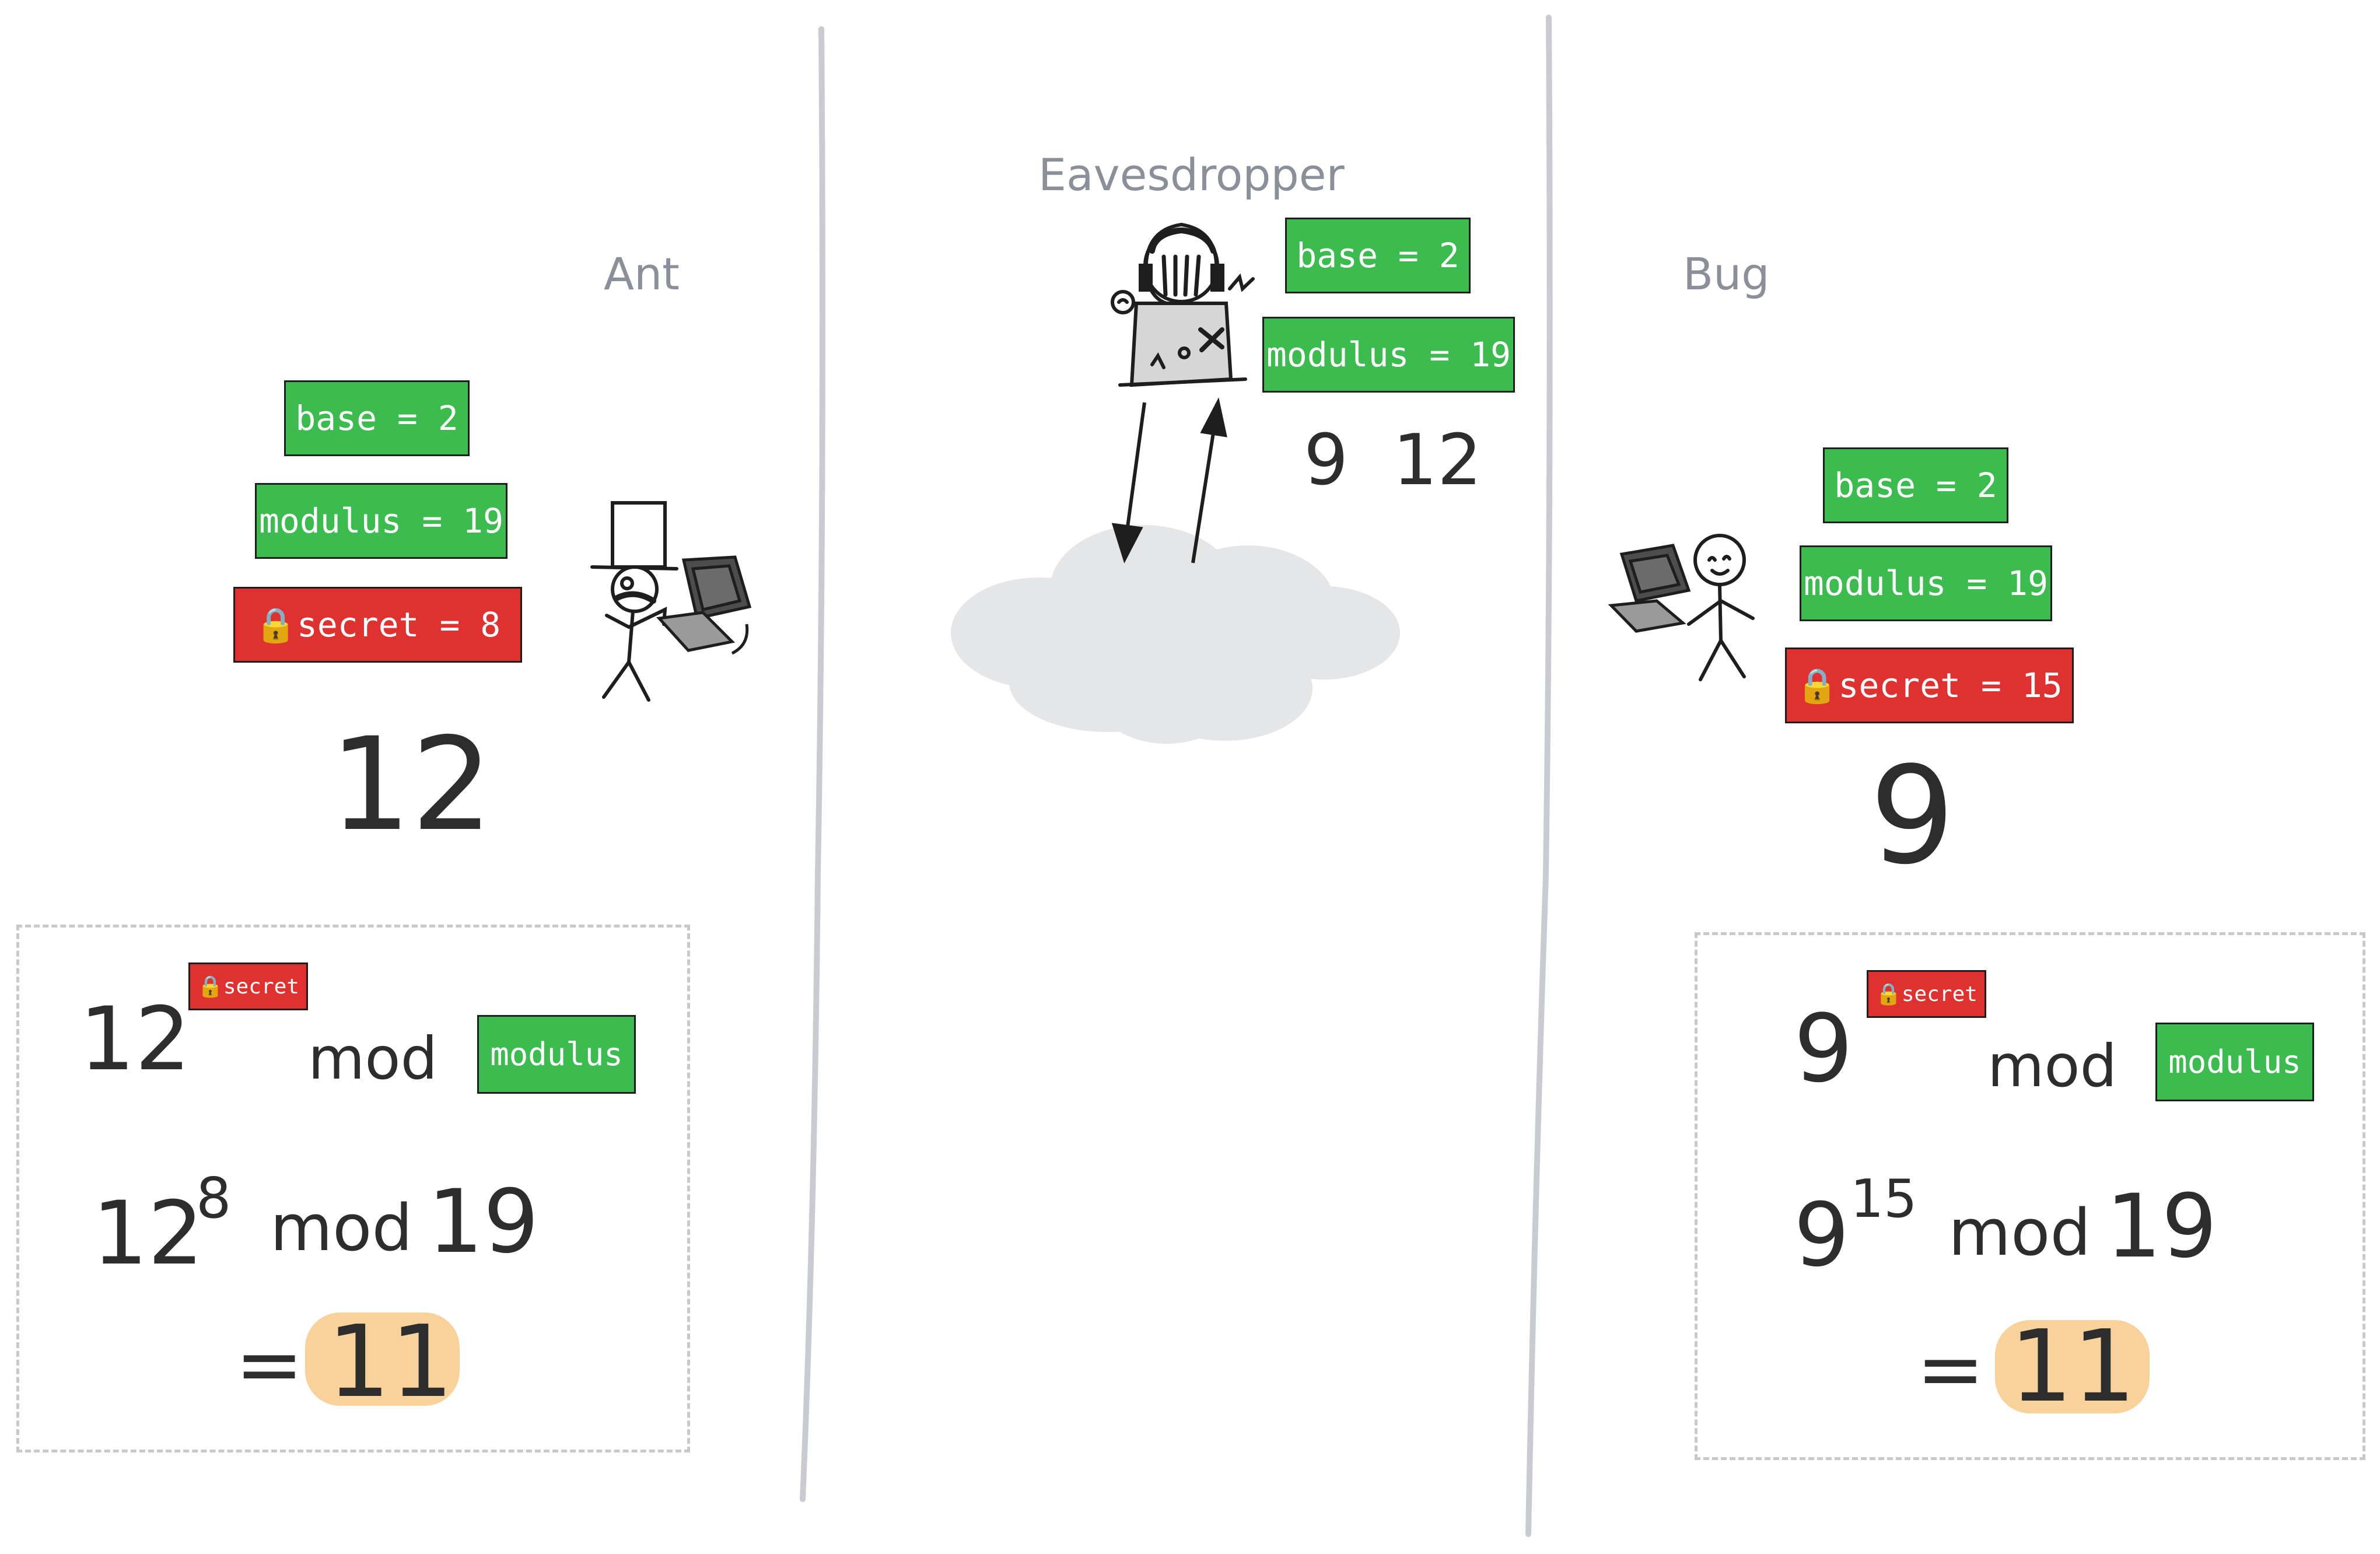 The width and height of the screenshot is (2380, 1554). Describe the element at coordinates (381, 521) in the screenshot. I see `ant-modulus-tag: modulus = 19` at that location.